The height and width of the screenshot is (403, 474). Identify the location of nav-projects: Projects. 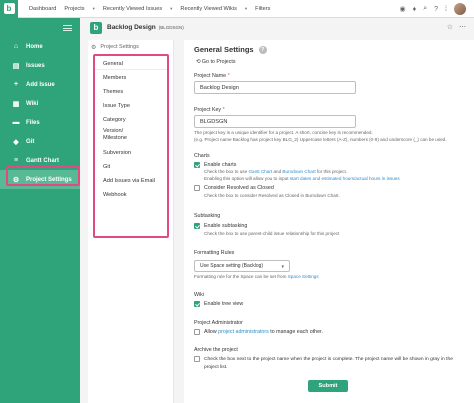
(74, 9).